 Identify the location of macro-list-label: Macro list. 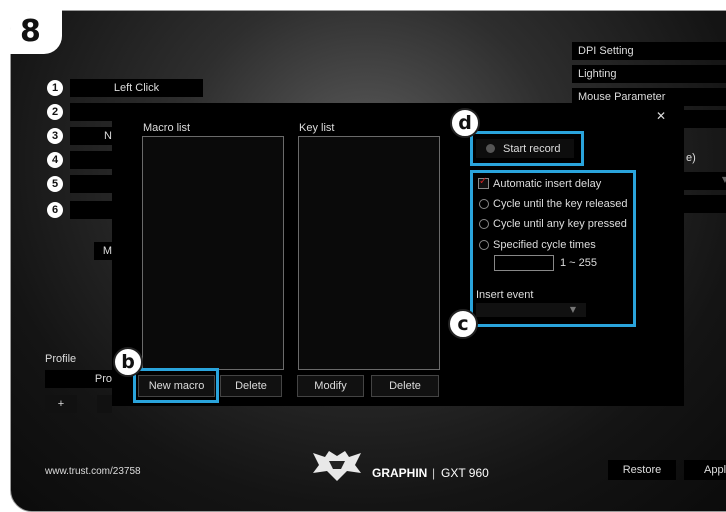
(167, 128).